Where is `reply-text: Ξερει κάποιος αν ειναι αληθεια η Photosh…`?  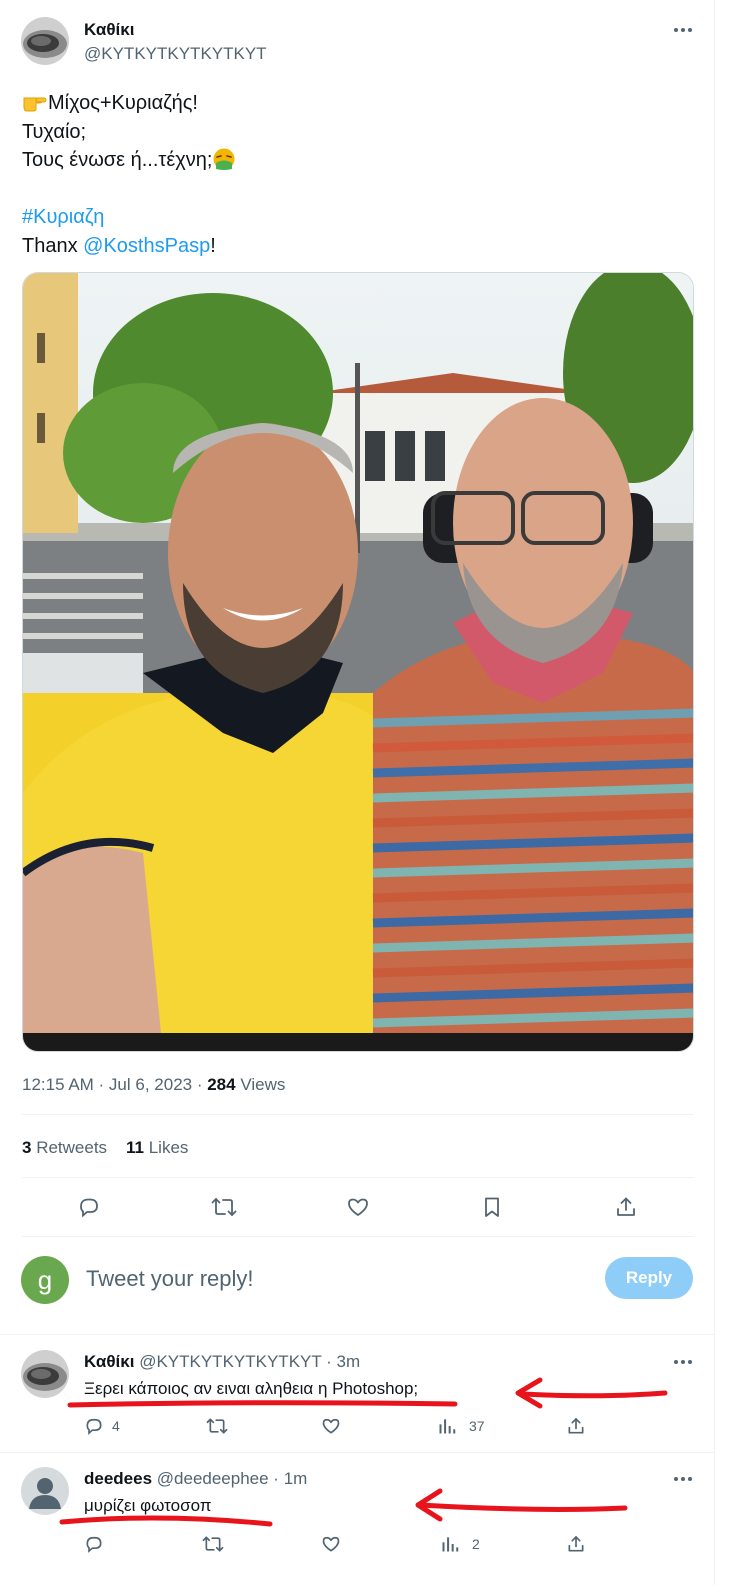 reply-text: Ξερει κάποιος αν ειναι αληθεια η Photosh… is located at coordinates (251, 1388).